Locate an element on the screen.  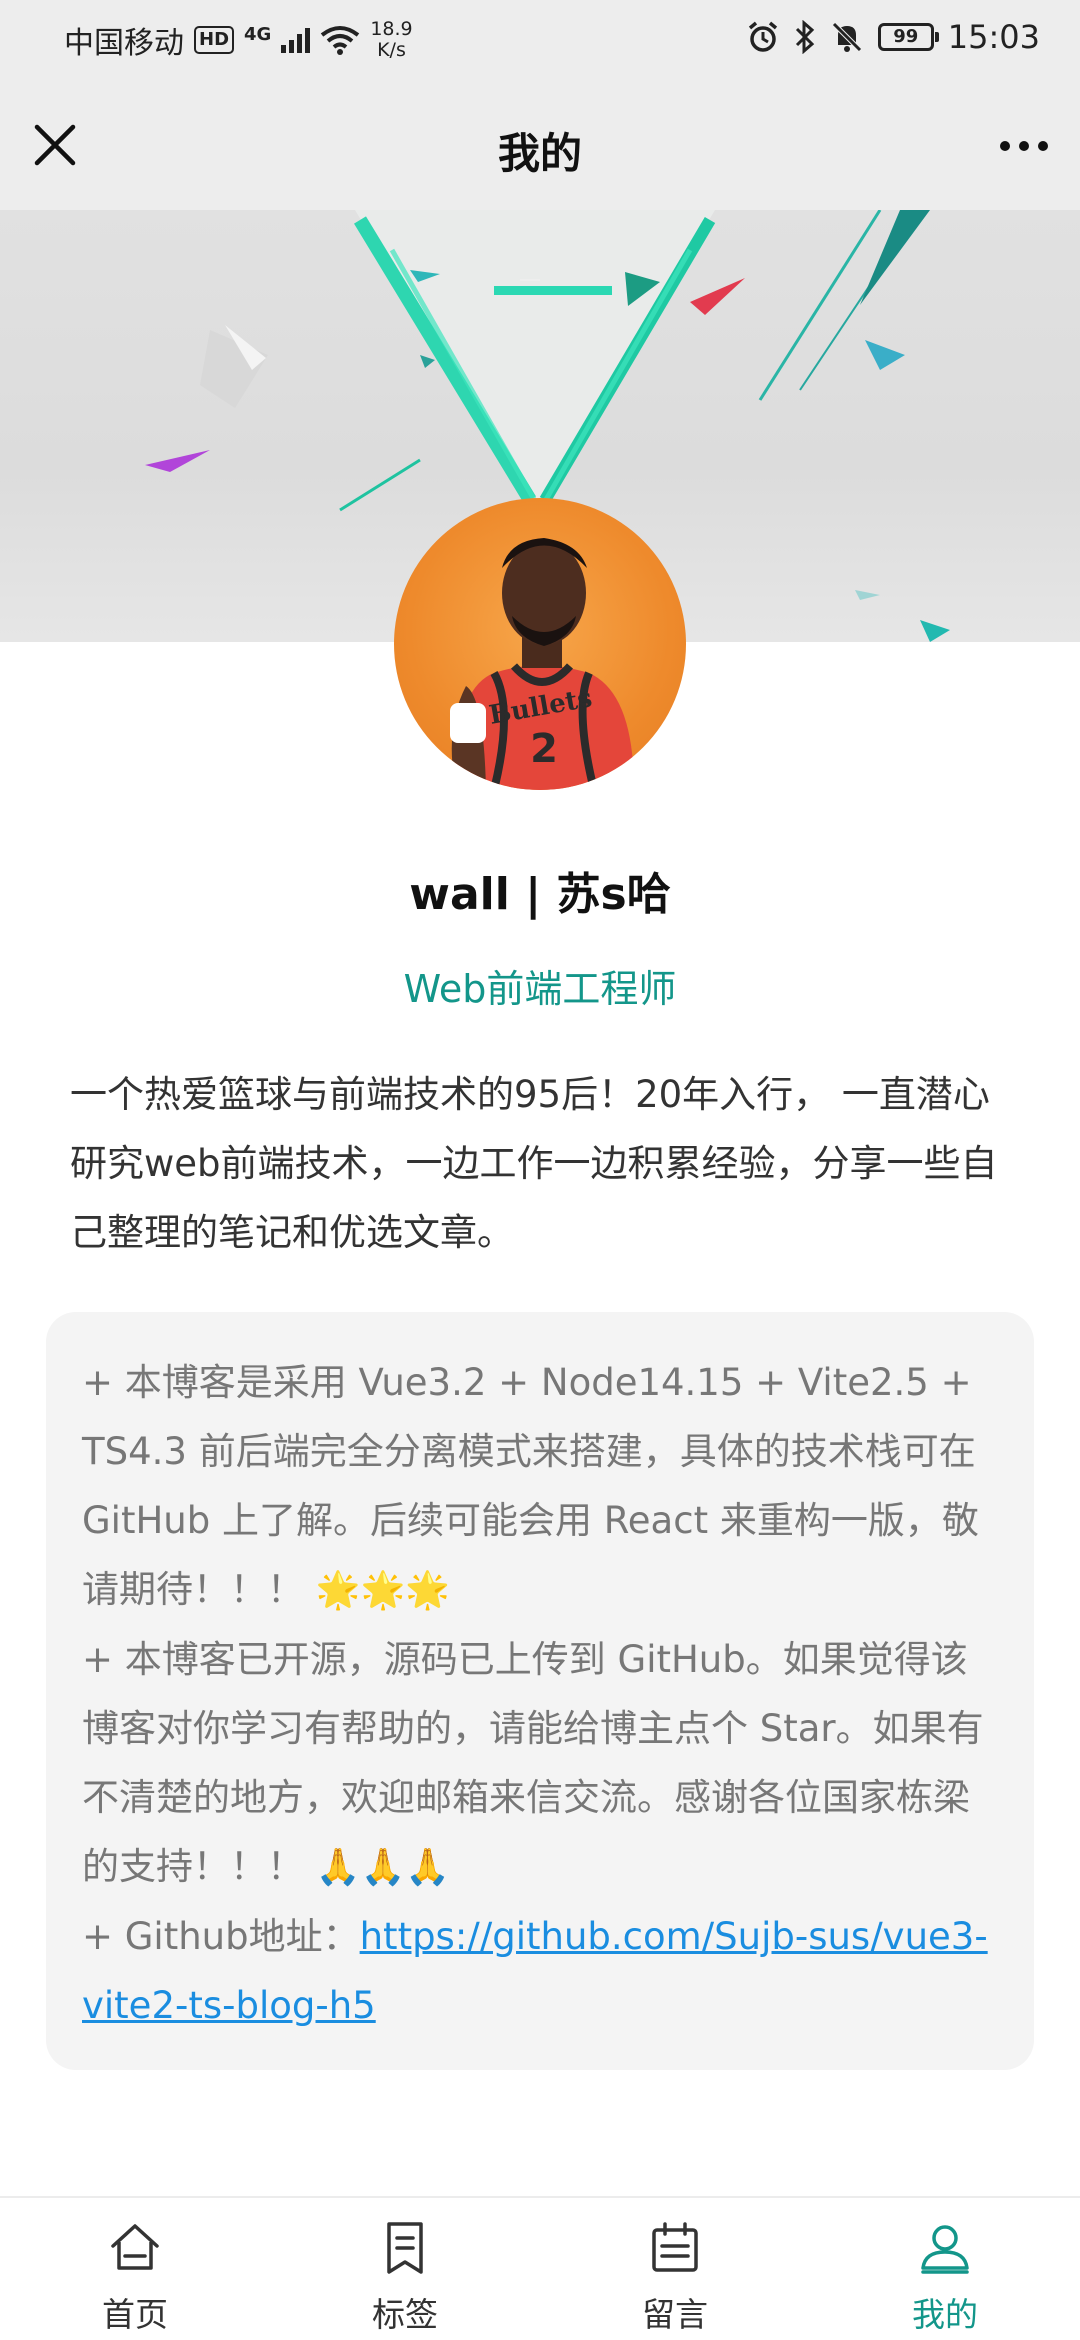
user-icon is located at coordinates (945, 2249).